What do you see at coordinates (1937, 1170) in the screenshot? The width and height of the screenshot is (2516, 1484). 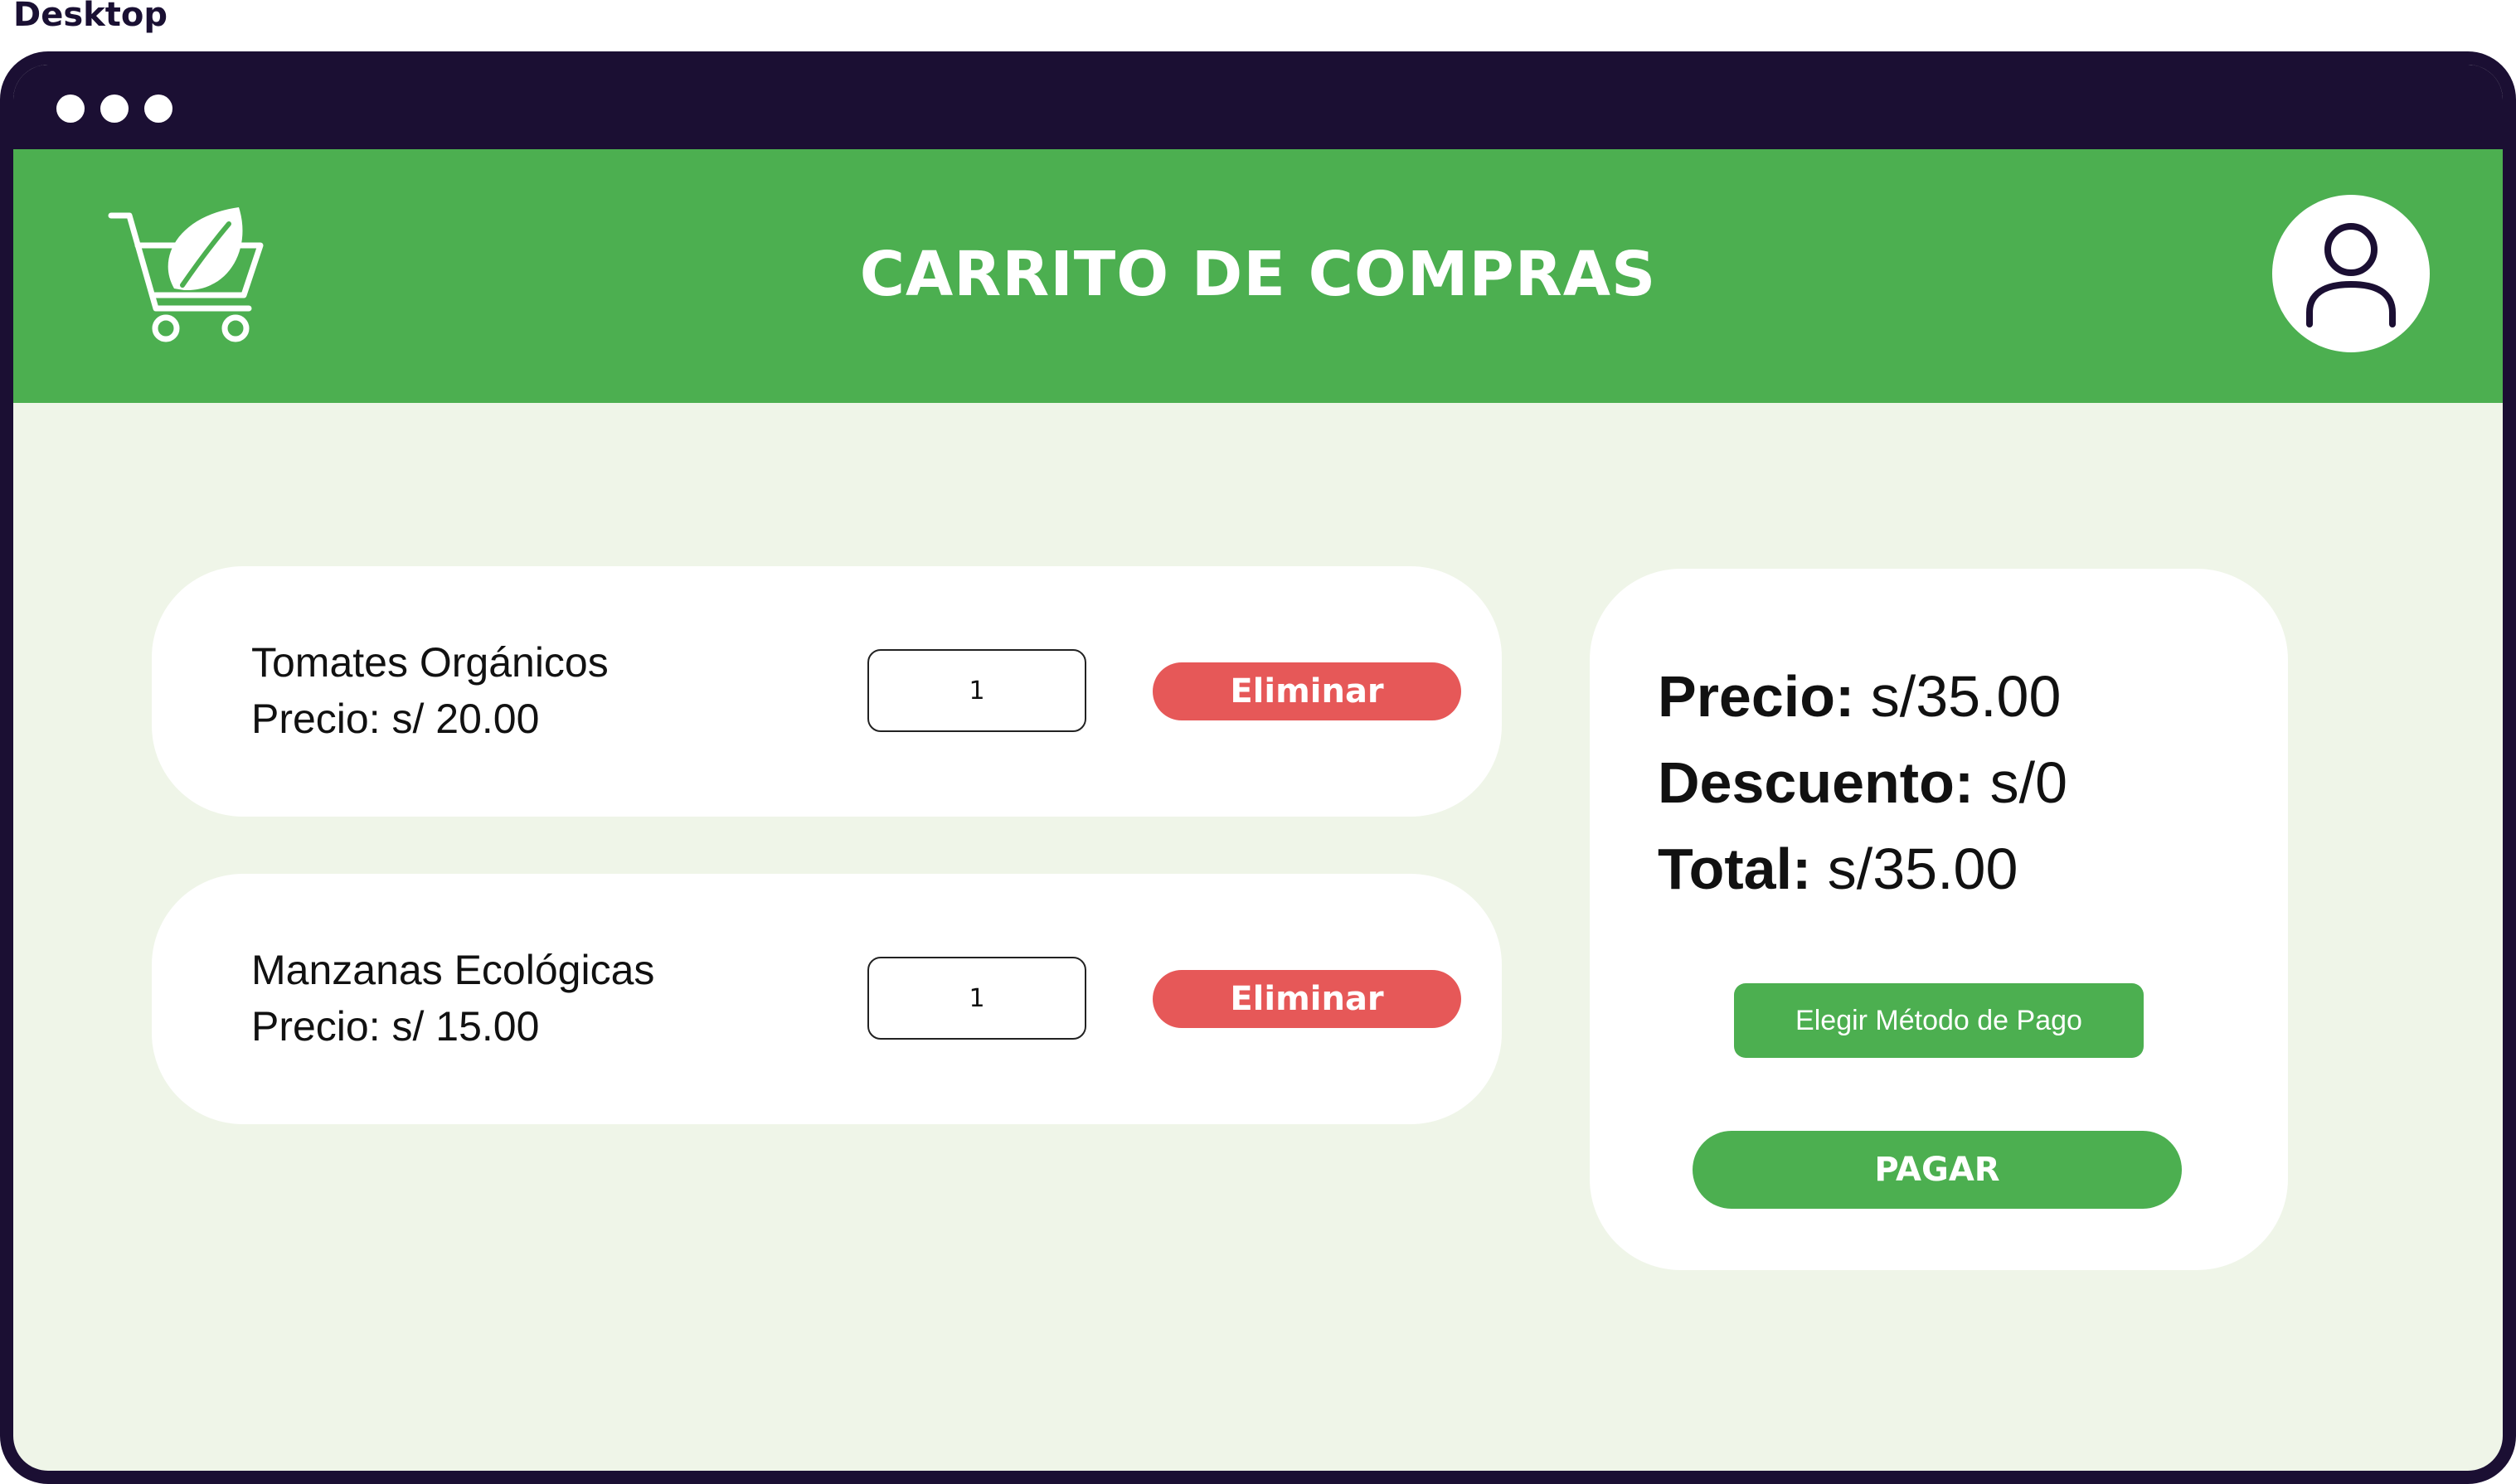 I see `pay-button: PAGAR` at bounding box center [1937, 1170].